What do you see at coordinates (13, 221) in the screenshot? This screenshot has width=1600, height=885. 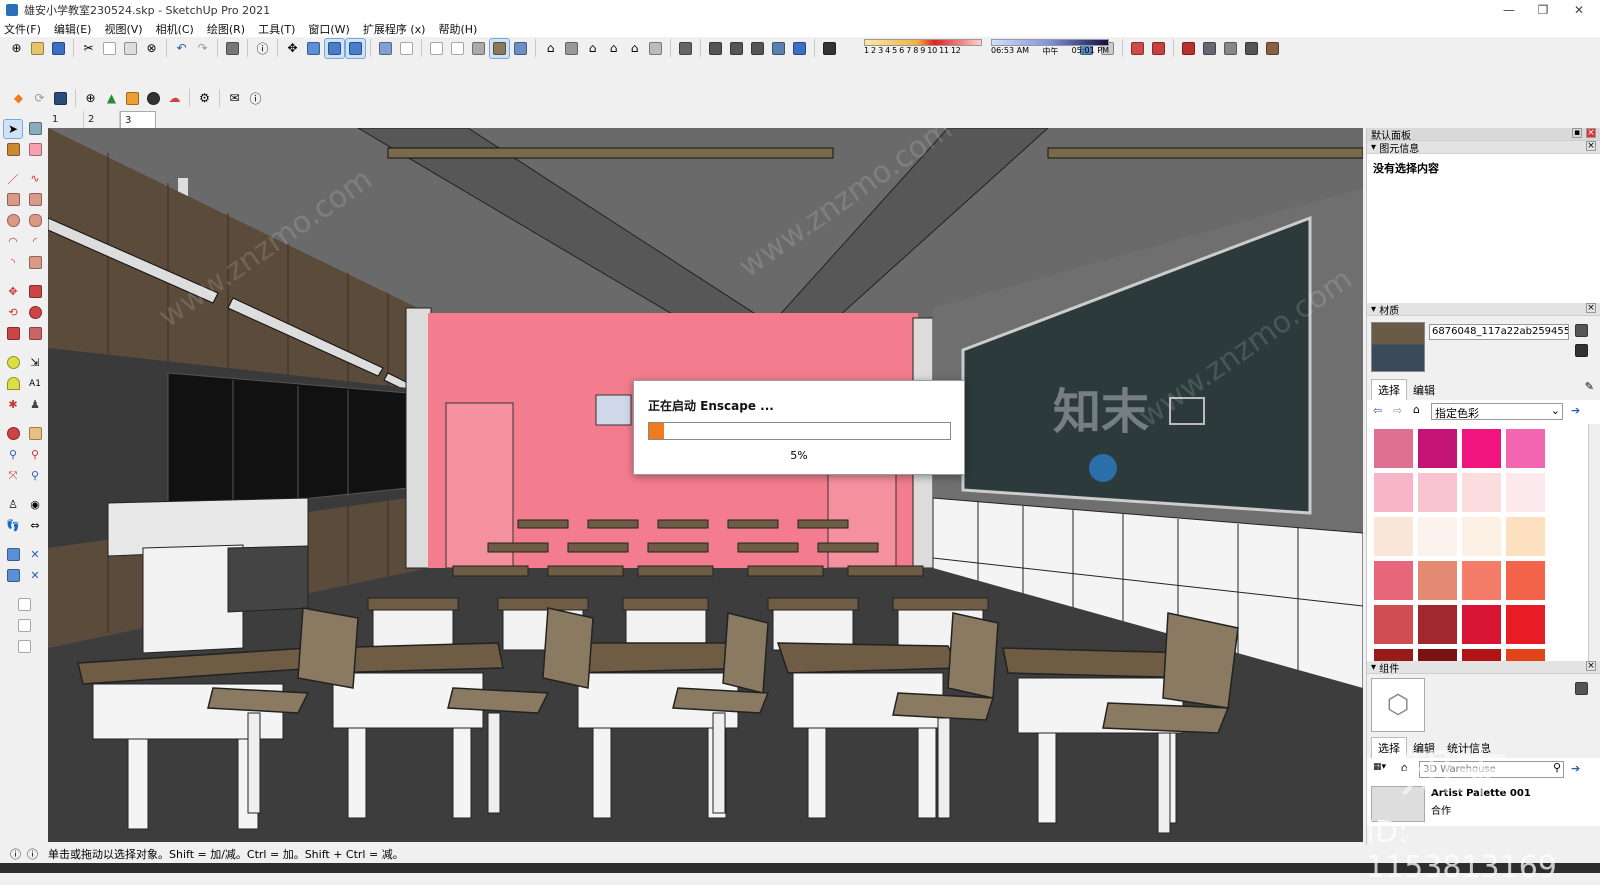 I see `circle-tool-icon` at bounding box center [13, 221].